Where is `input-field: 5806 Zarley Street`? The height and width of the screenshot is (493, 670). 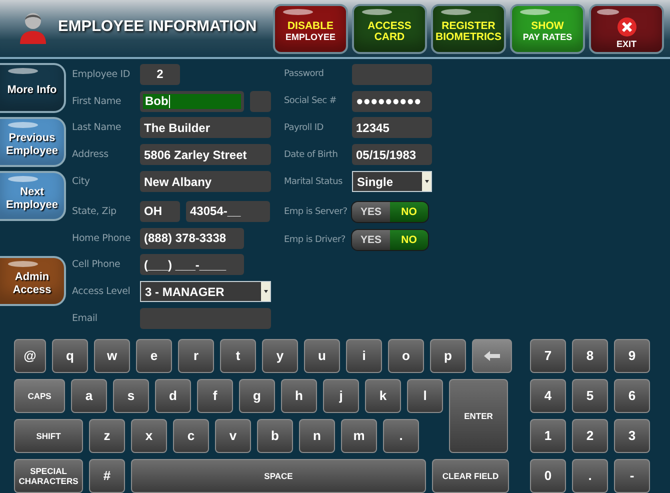
input-field: 5806 Zarley Street is located at coordinates (205, 155).